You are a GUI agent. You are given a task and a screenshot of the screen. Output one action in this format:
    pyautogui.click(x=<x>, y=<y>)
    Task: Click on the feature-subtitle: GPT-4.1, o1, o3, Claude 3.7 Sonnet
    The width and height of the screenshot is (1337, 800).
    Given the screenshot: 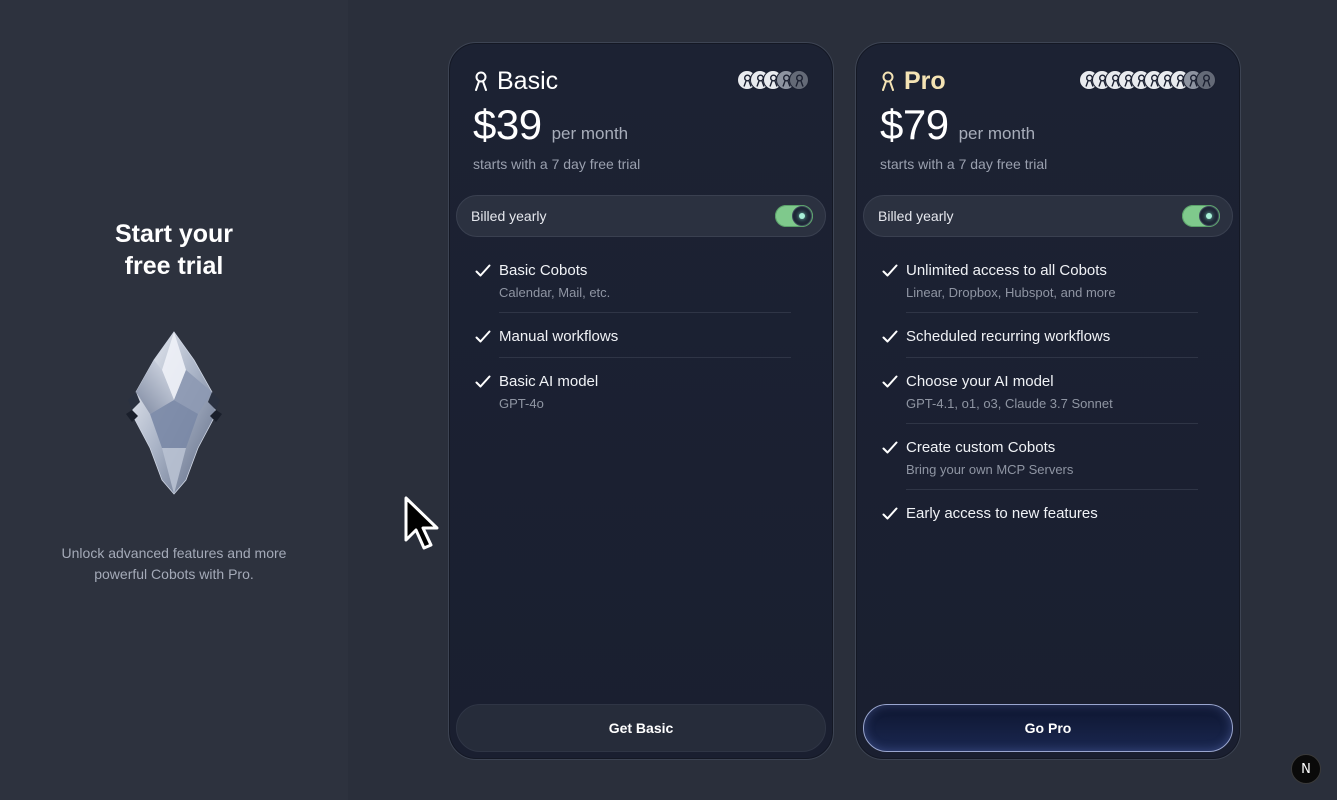 What is the action you would take?
    pyautogui.click(x=1009, y=403)
    